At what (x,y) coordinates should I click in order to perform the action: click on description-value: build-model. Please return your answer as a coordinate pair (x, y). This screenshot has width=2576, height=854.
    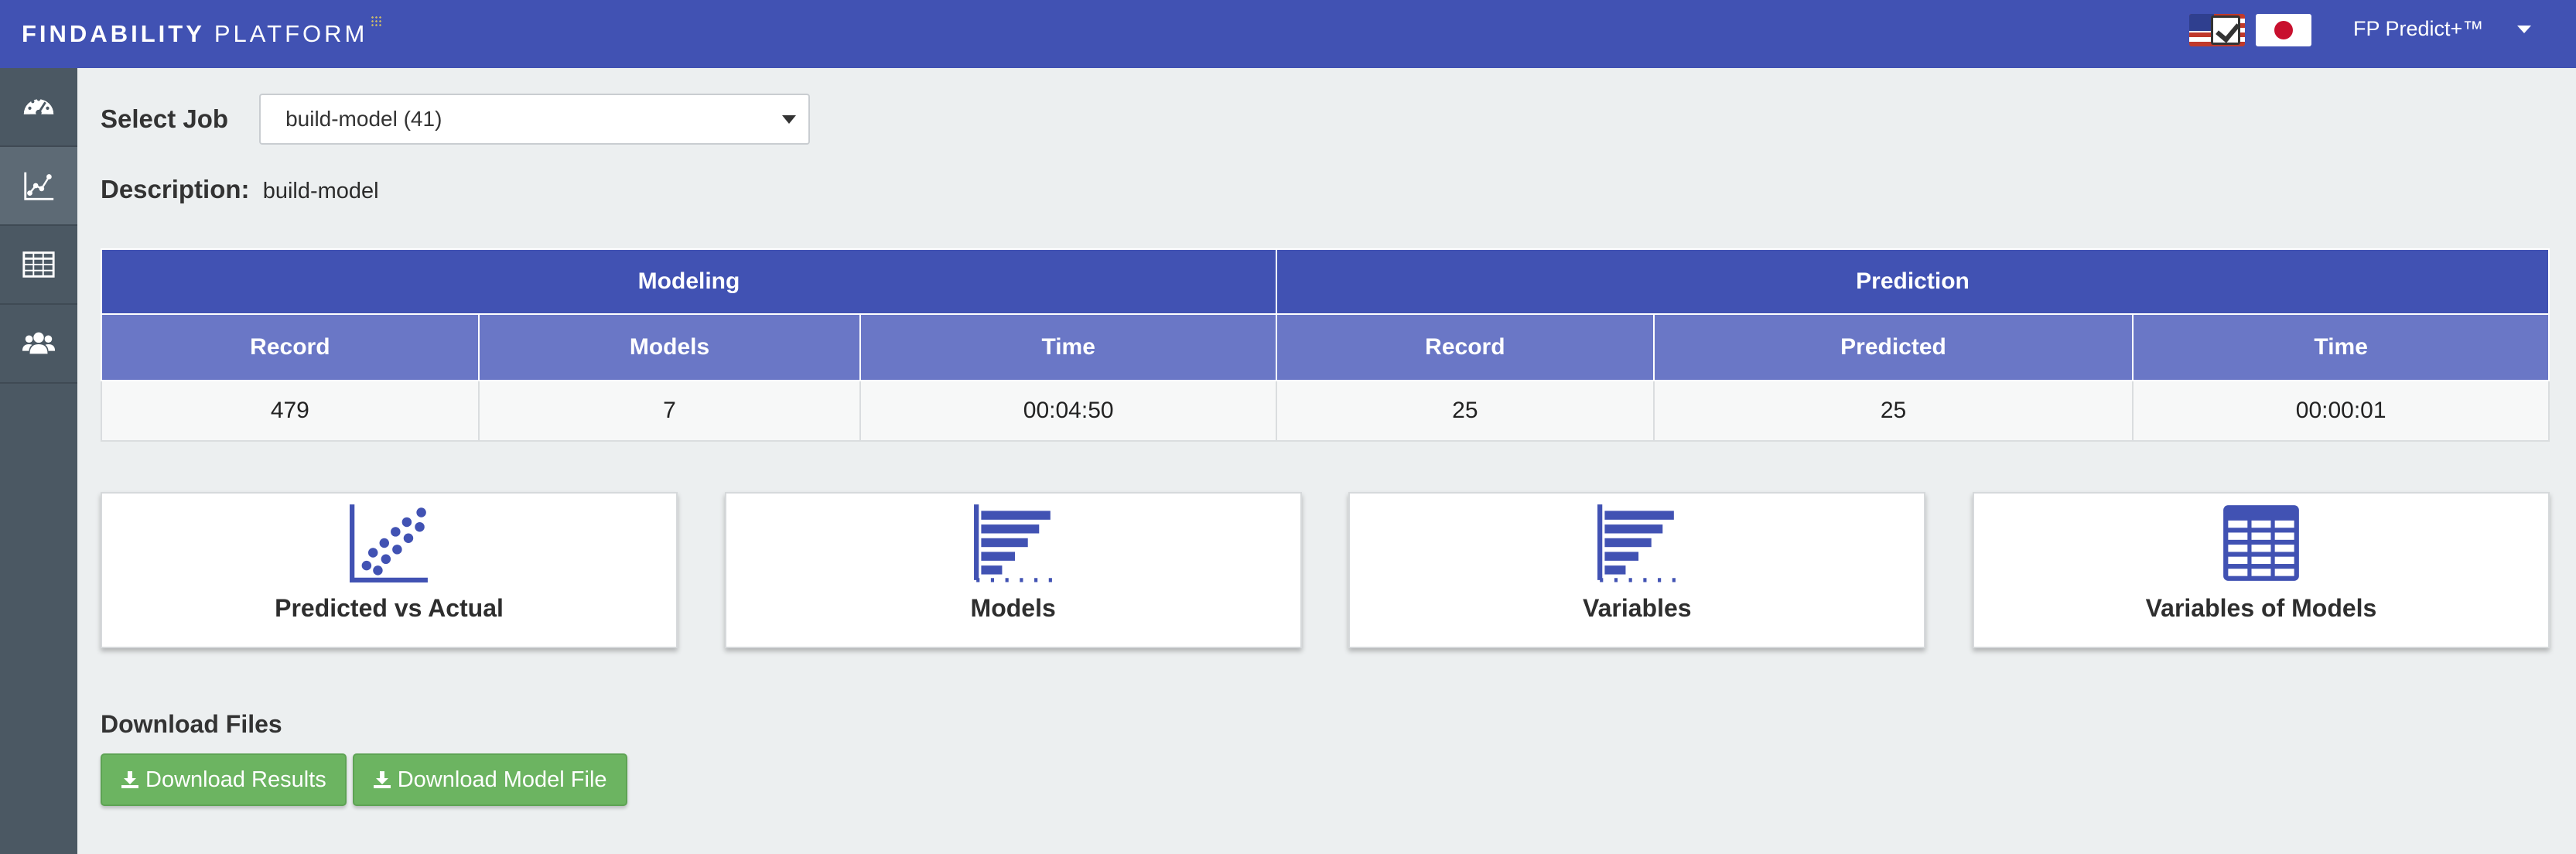
    Looking at the image, I should click on (320, 191).